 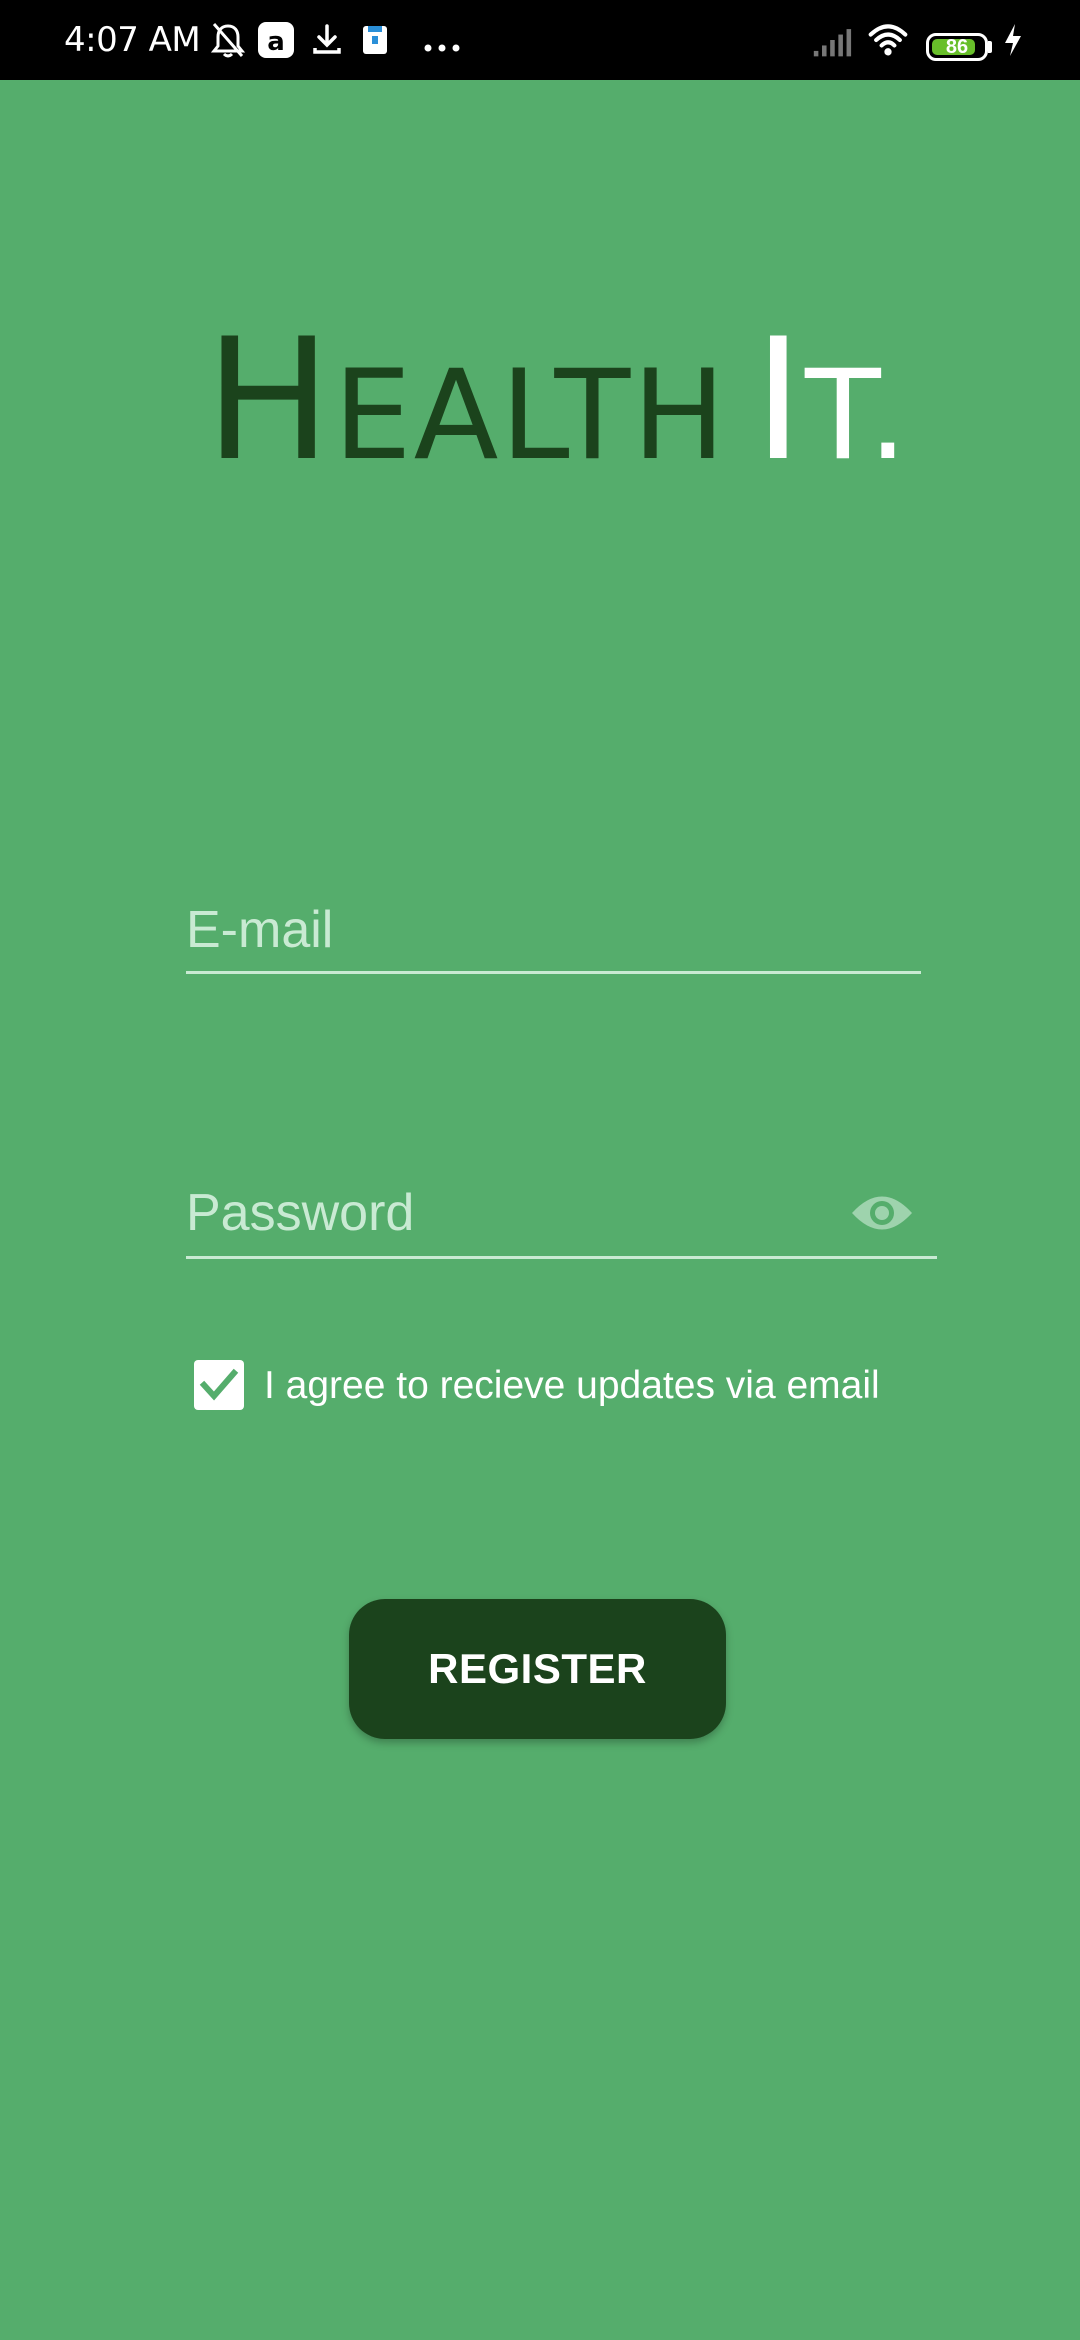 What do you see at coordinates (132, 40) in the screenshot?
I see `status-time: 4:07 AM` at bounding box center [132, 40].